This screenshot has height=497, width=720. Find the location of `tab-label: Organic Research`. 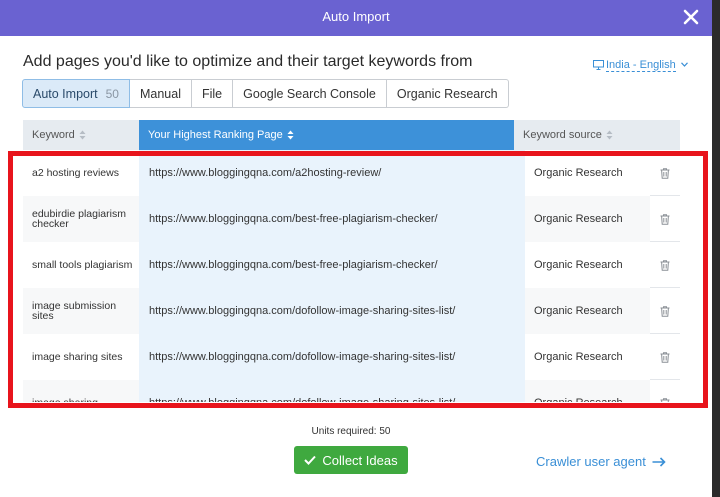

tab-label: Organic Research is located at coordinates (447, 93).